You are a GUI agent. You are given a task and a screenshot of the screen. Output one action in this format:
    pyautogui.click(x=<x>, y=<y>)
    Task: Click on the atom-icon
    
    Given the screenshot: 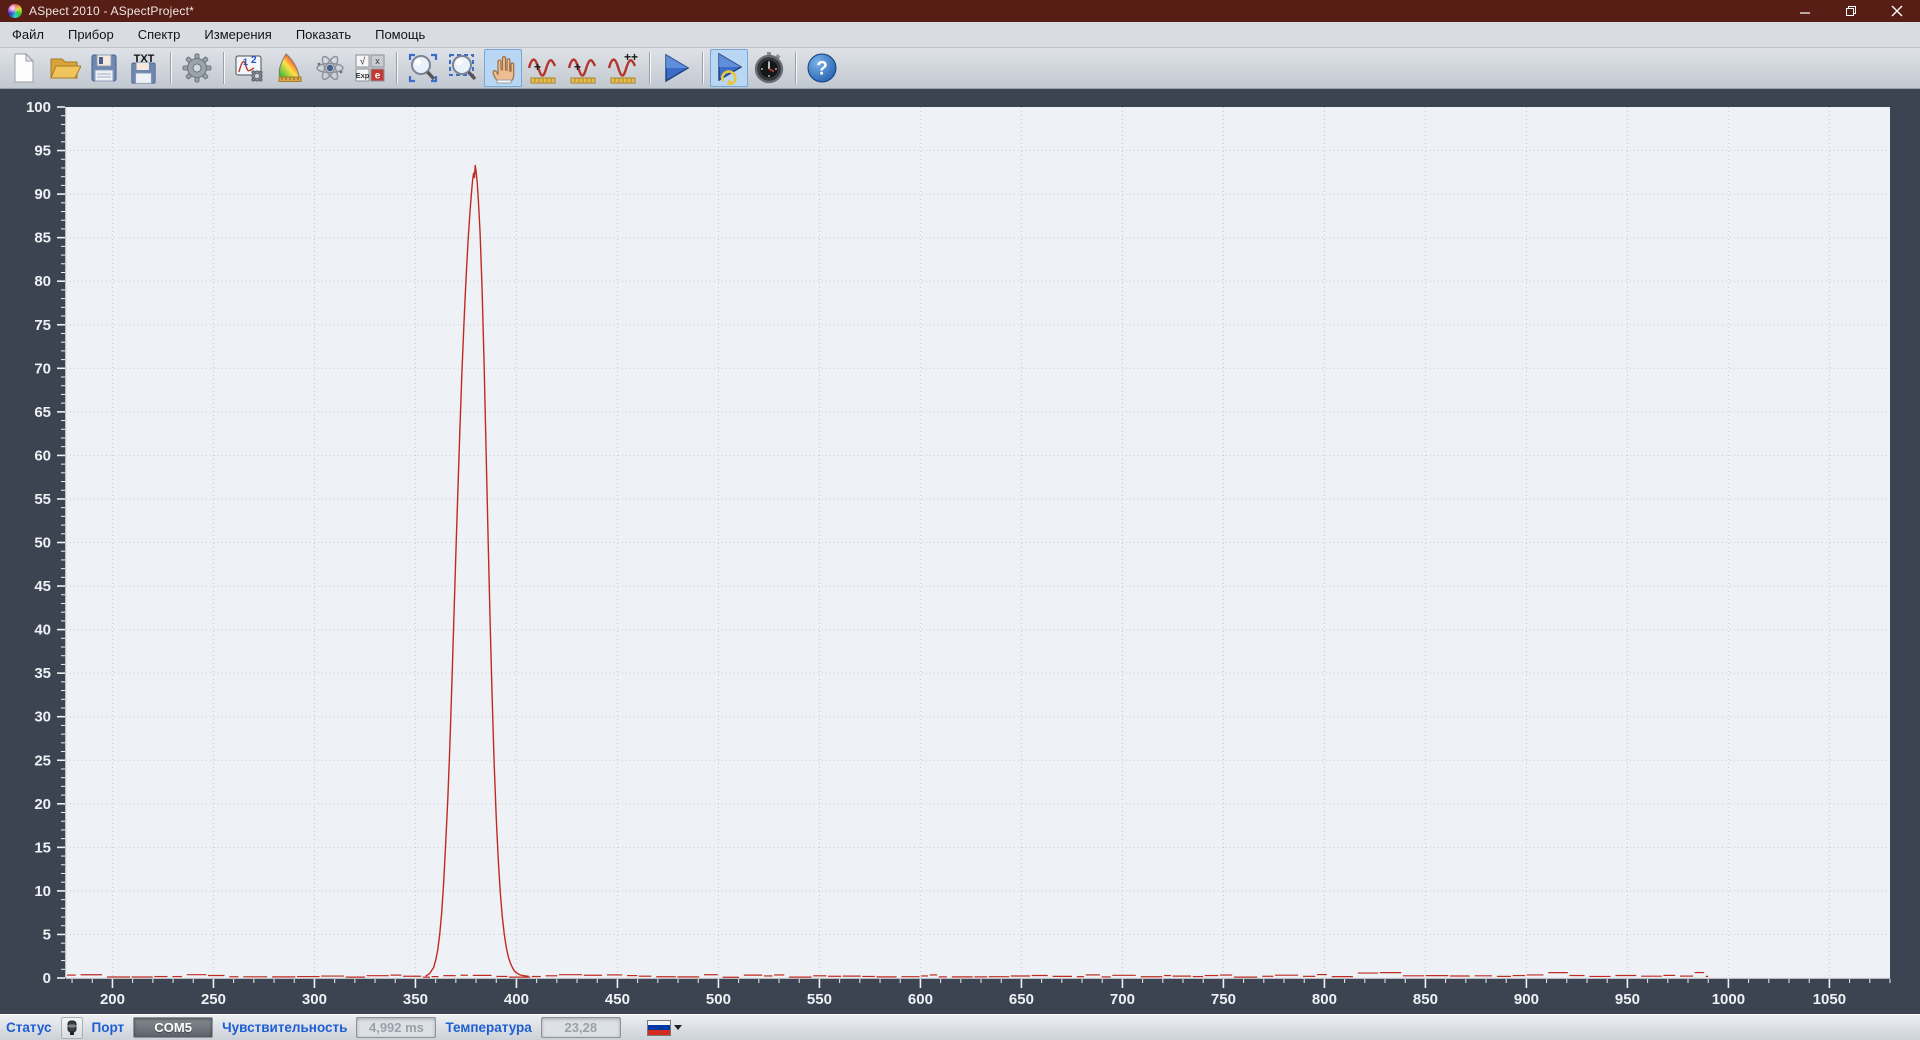 What is the action you would take?
    pyautogui.click(x=330, y=68)
    